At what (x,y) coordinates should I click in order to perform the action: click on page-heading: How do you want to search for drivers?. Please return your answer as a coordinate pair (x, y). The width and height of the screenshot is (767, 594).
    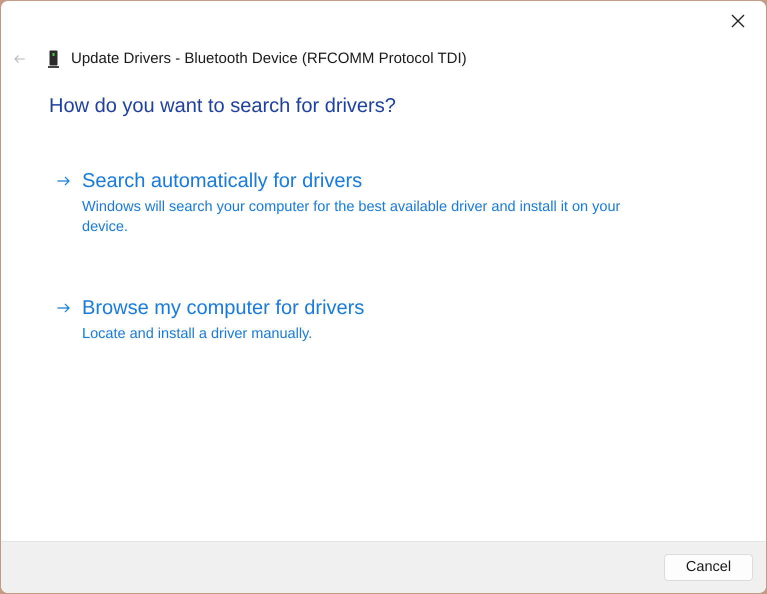
    Looking at the image, I should click on (223, 106).